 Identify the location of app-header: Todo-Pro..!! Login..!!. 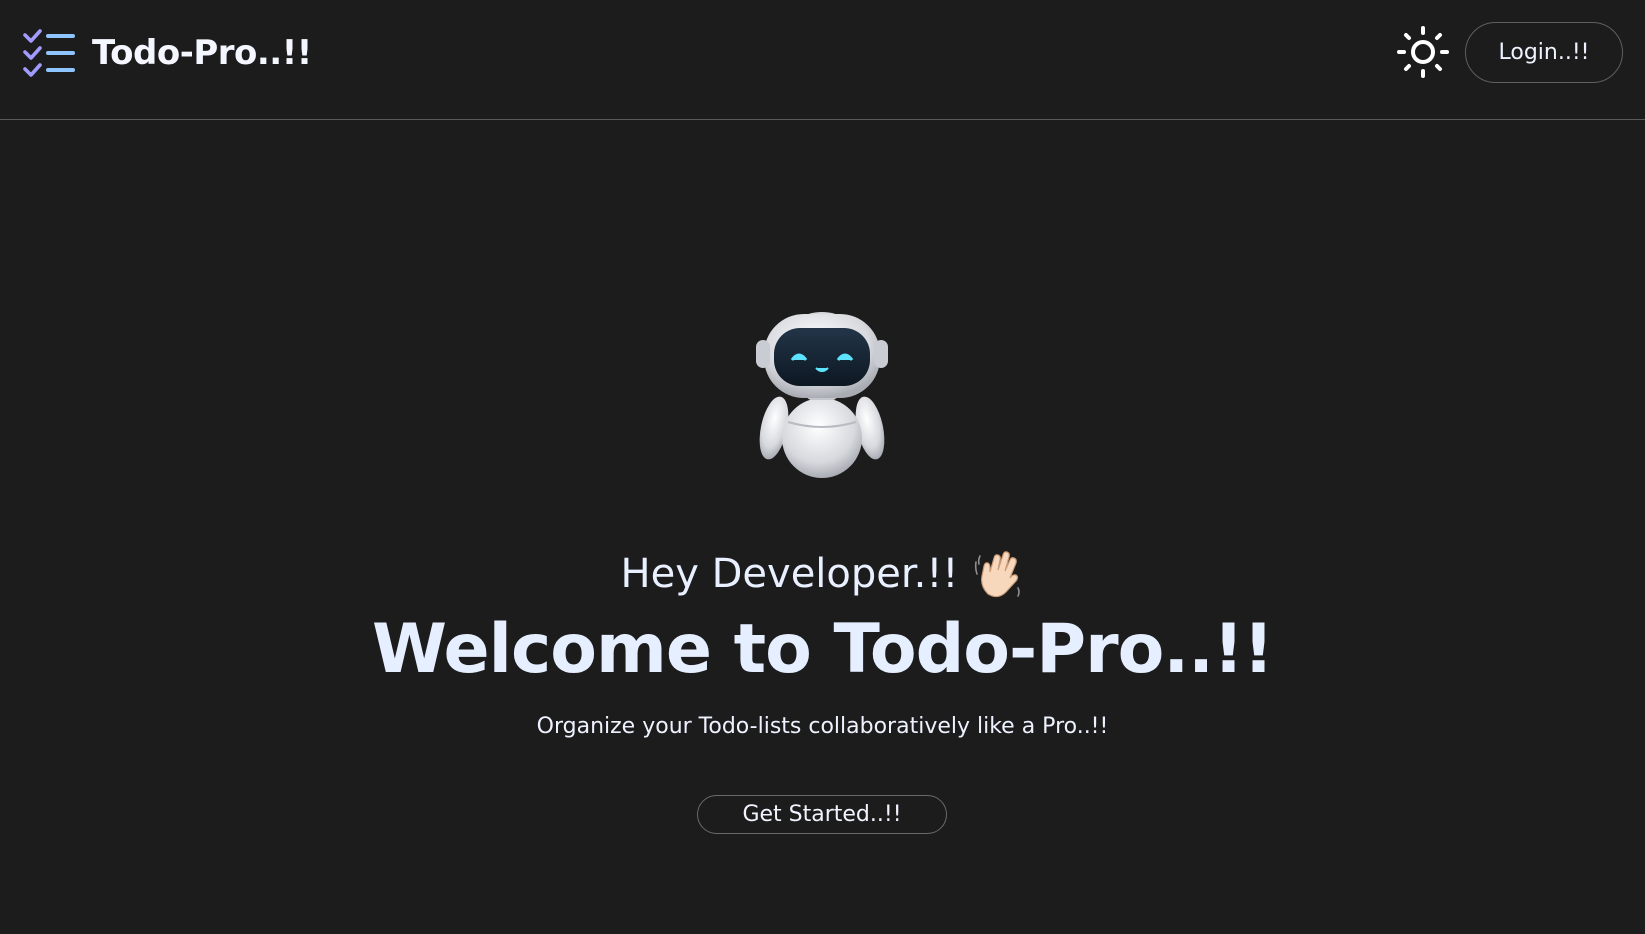
(822, 60).